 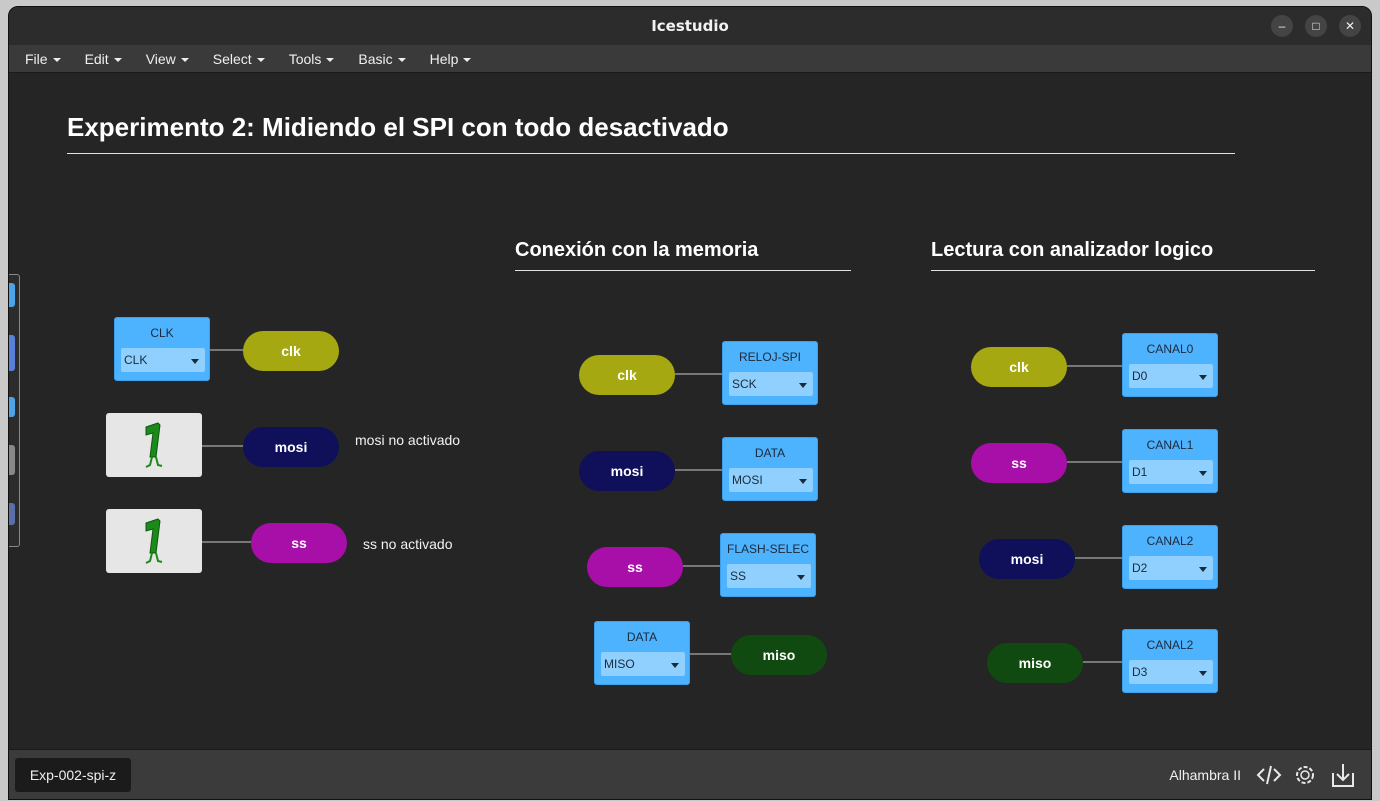 What do you see at coordinates (643, 664) in the screenshot?
I see `pin-select: MISO` at bounding box center [643, 664].